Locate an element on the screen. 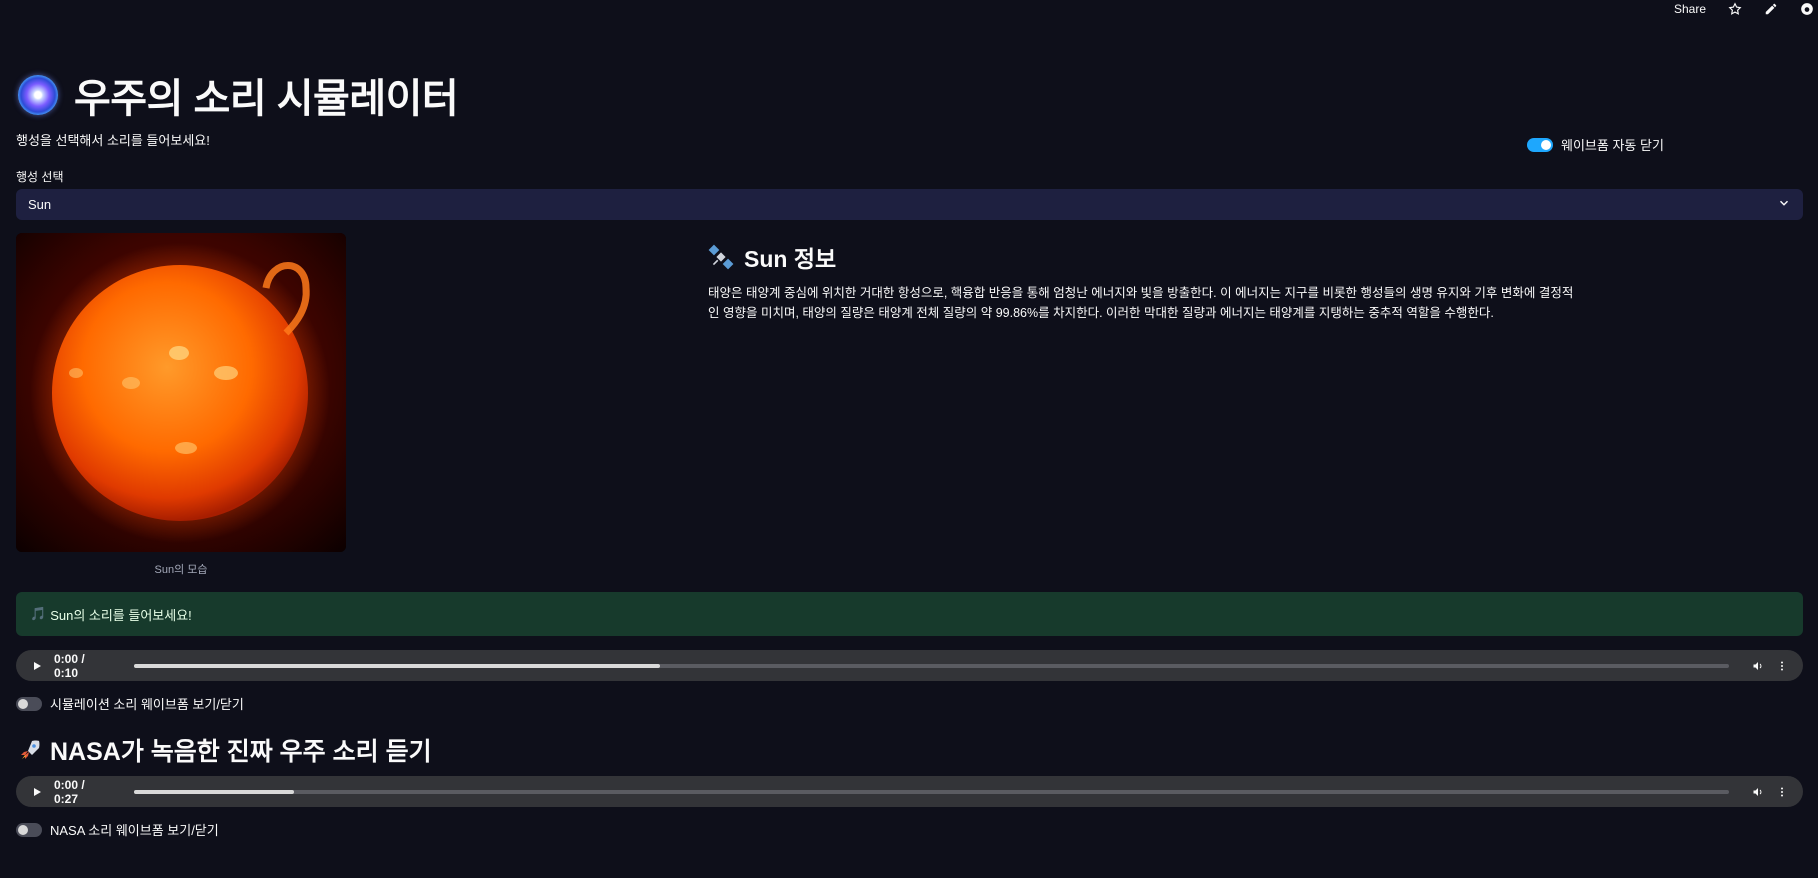 This screenshot has width=1818, height=878. simulation-audio-player: 0:00 / 0:10 is located at coordinates (909, 665).